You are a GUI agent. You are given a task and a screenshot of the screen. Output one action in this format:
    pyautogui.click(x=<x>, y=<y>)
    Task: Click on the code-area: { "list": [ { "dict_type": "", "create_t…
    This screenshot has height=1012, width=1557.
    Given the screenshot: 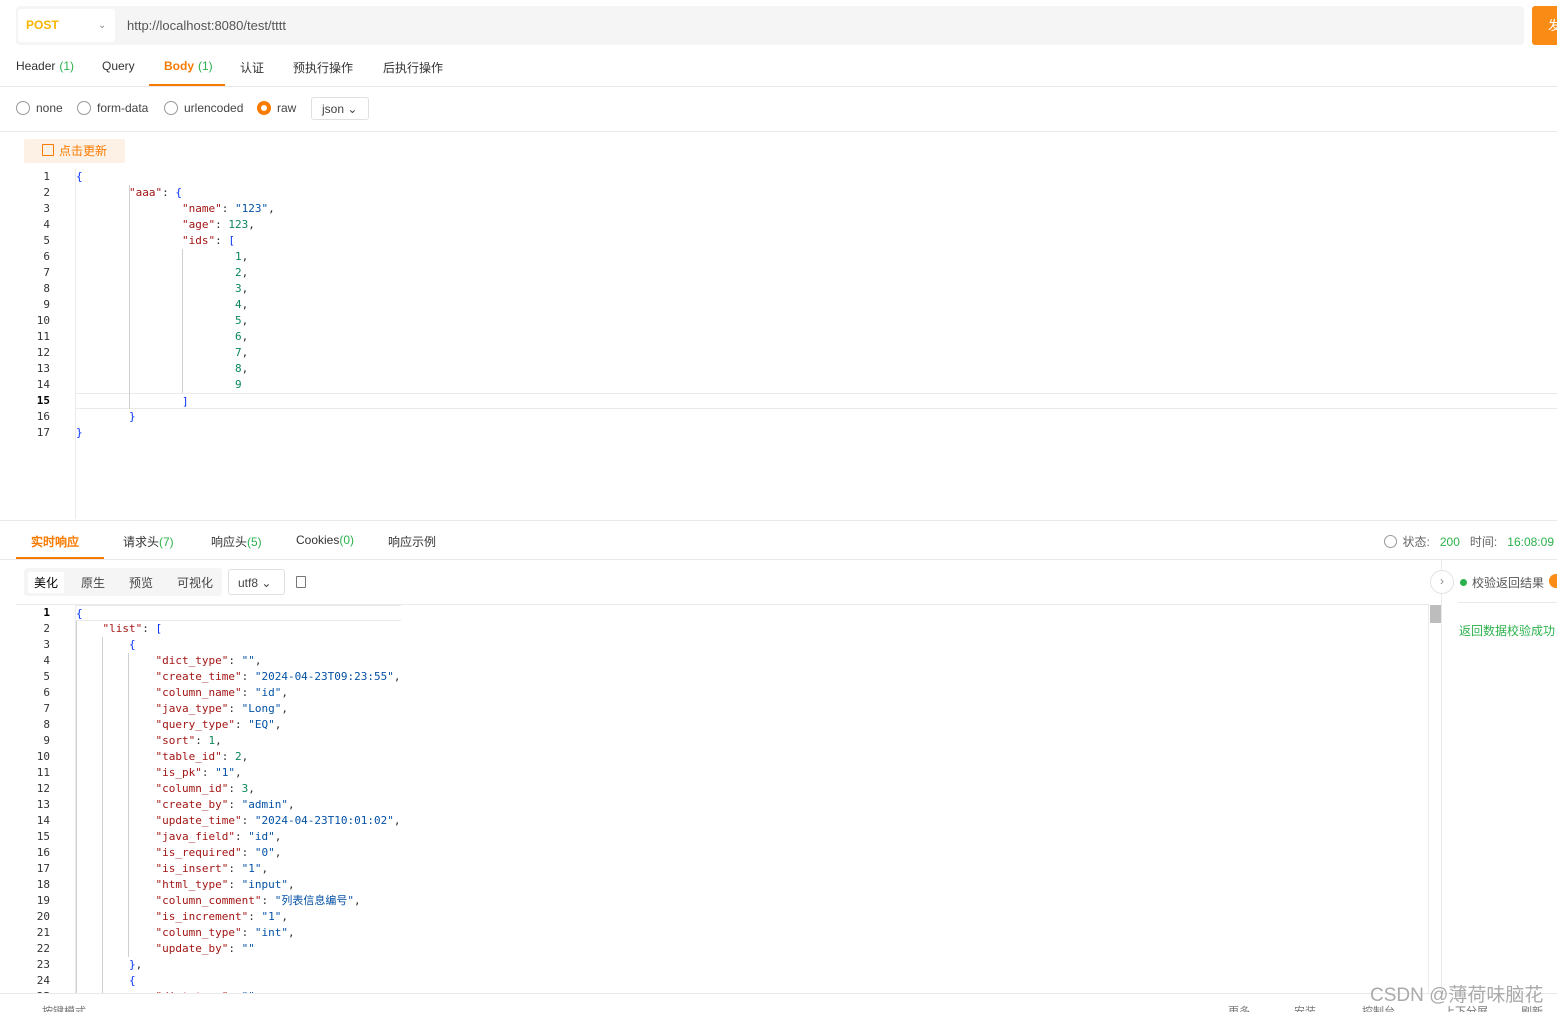 What is the action you would take?
    pyautogui.click(x=238, y=799)
    